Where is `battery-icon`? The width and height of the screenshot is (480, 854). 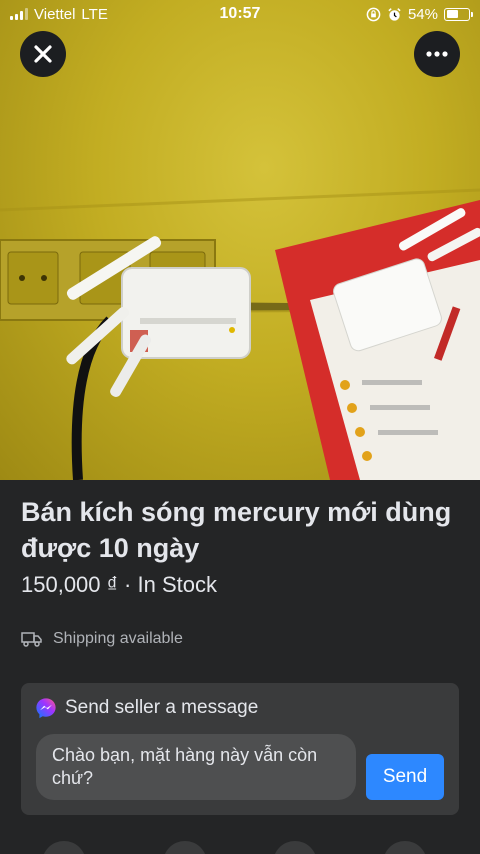
battery-icon is located at coordinates (458, 14).